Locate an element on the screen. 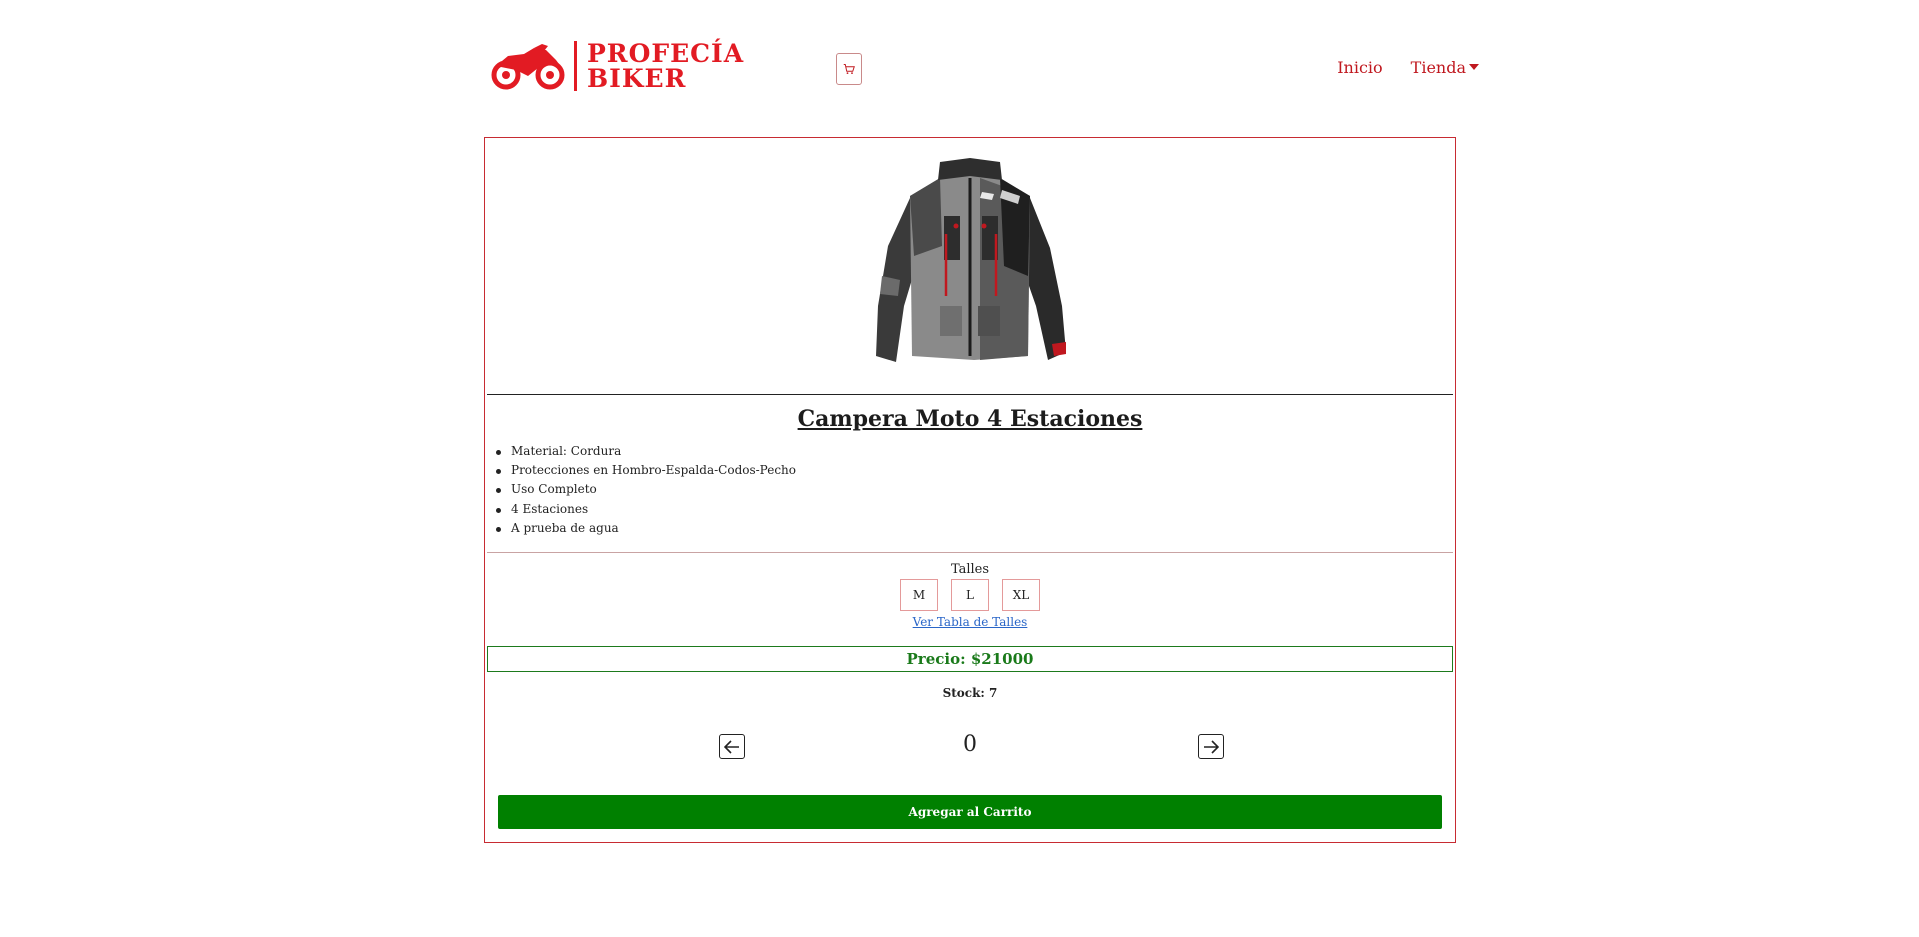  list-item: A prueba de agua is located at coordinates (646, 528).